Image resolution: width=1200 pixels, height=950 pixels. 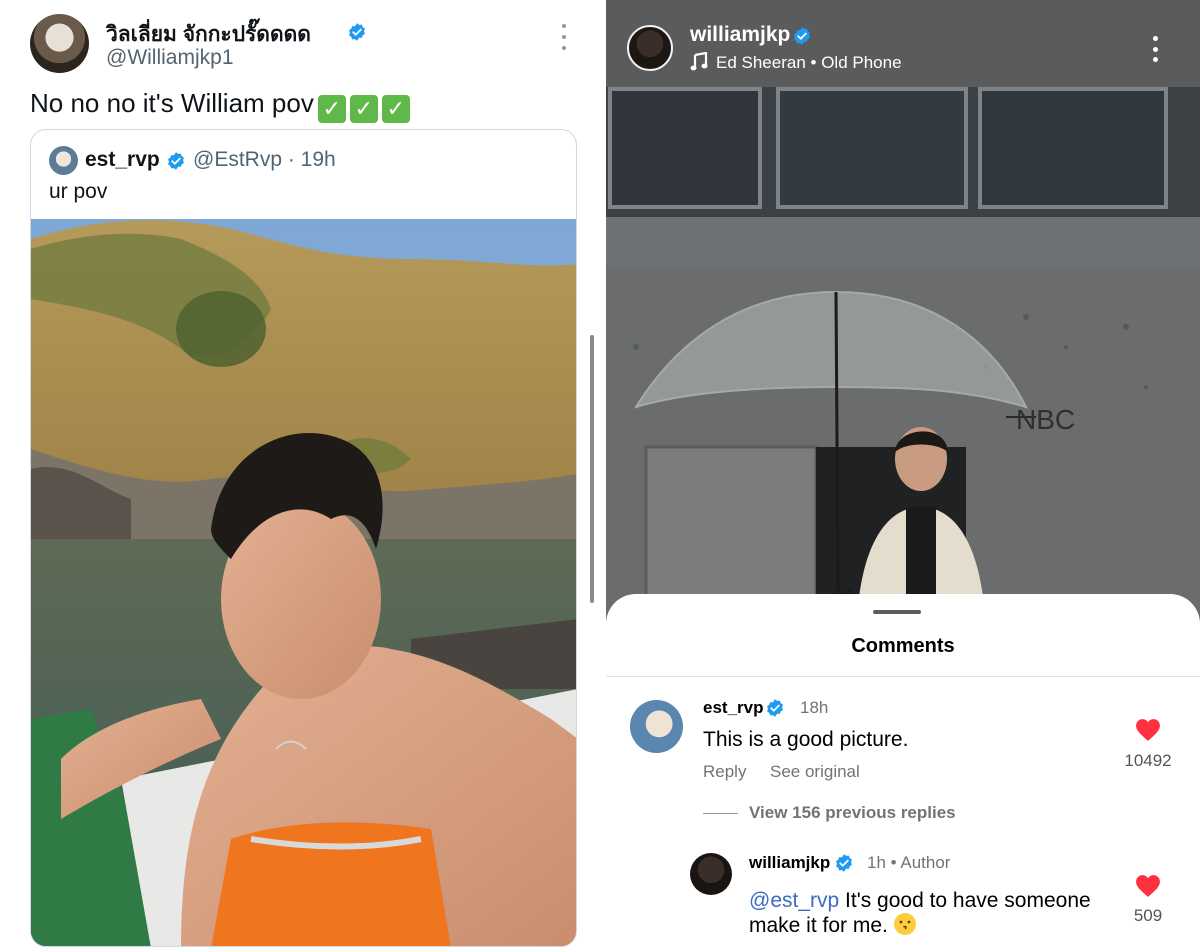 I want to click on see-original-button: See original, so click(x=815, y=772).